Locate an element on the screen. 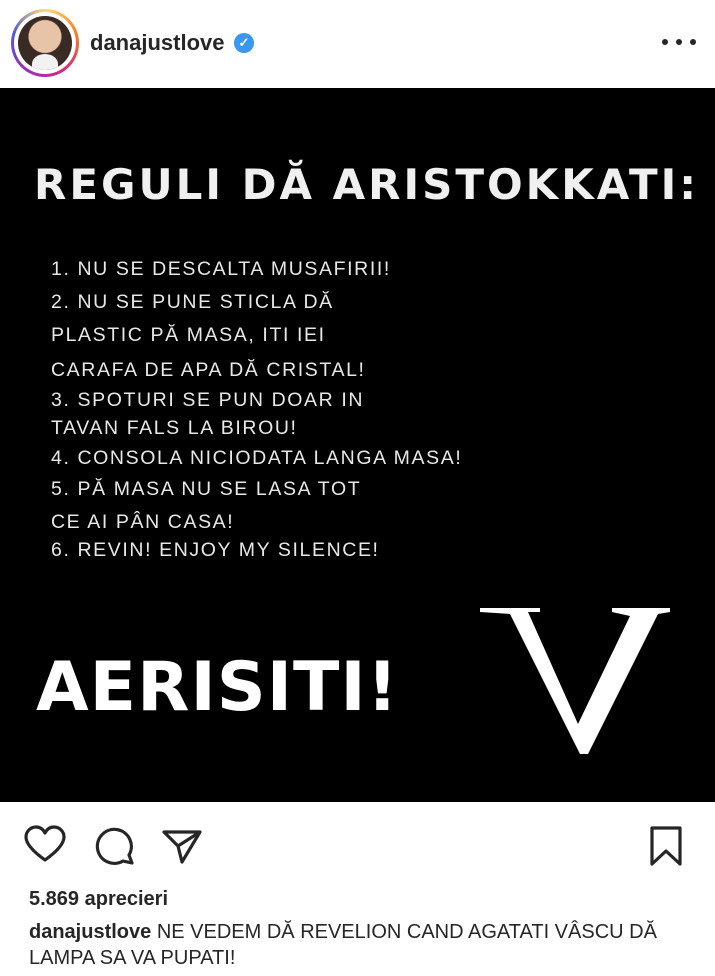  rule-line: CE AI PÂN CASA! is located at coordinates (143, 522).